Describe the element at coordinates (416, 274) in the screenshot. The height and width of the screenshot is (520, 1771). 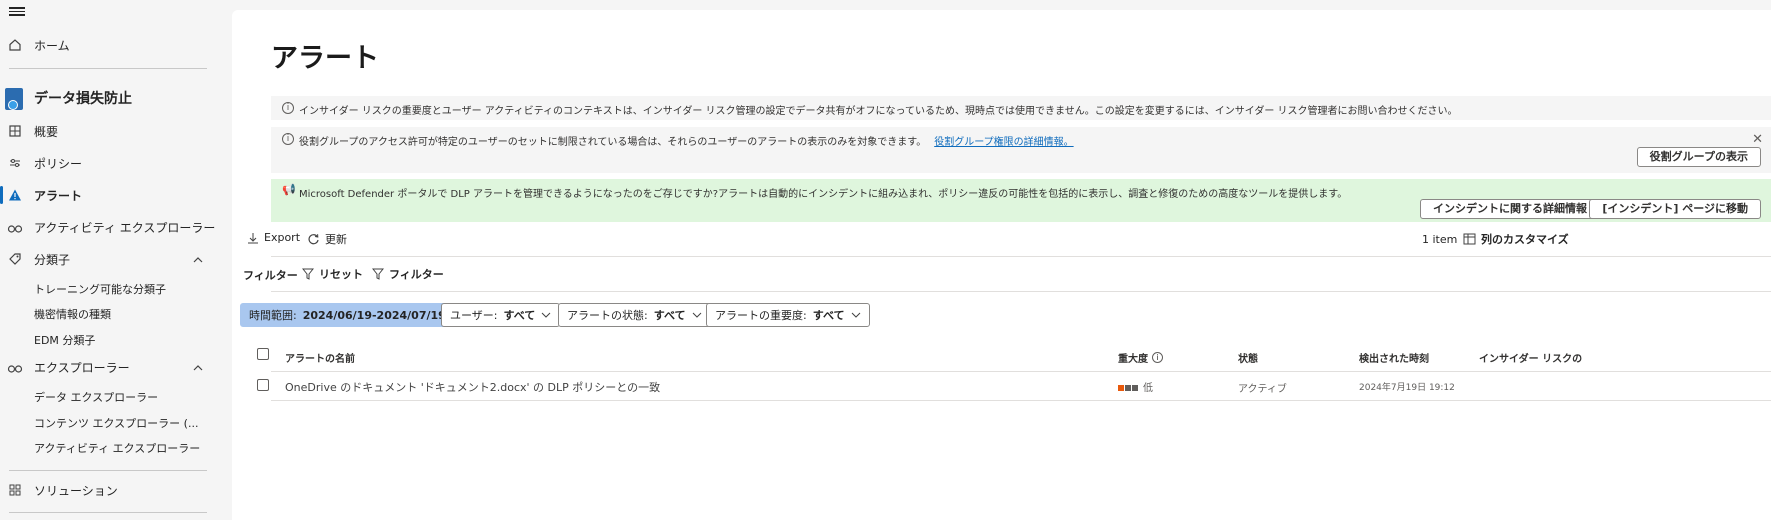
I see `filter-label: フィルター` at that location.